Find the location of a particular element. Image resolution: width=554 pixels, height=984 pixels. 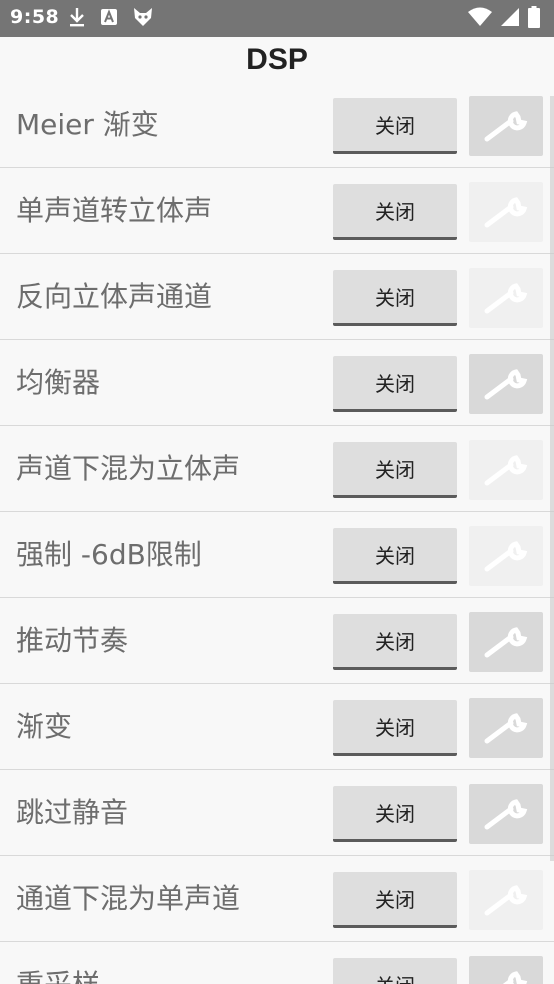

dsp-item-label: 重采样 is located at coordinates (58, 963).